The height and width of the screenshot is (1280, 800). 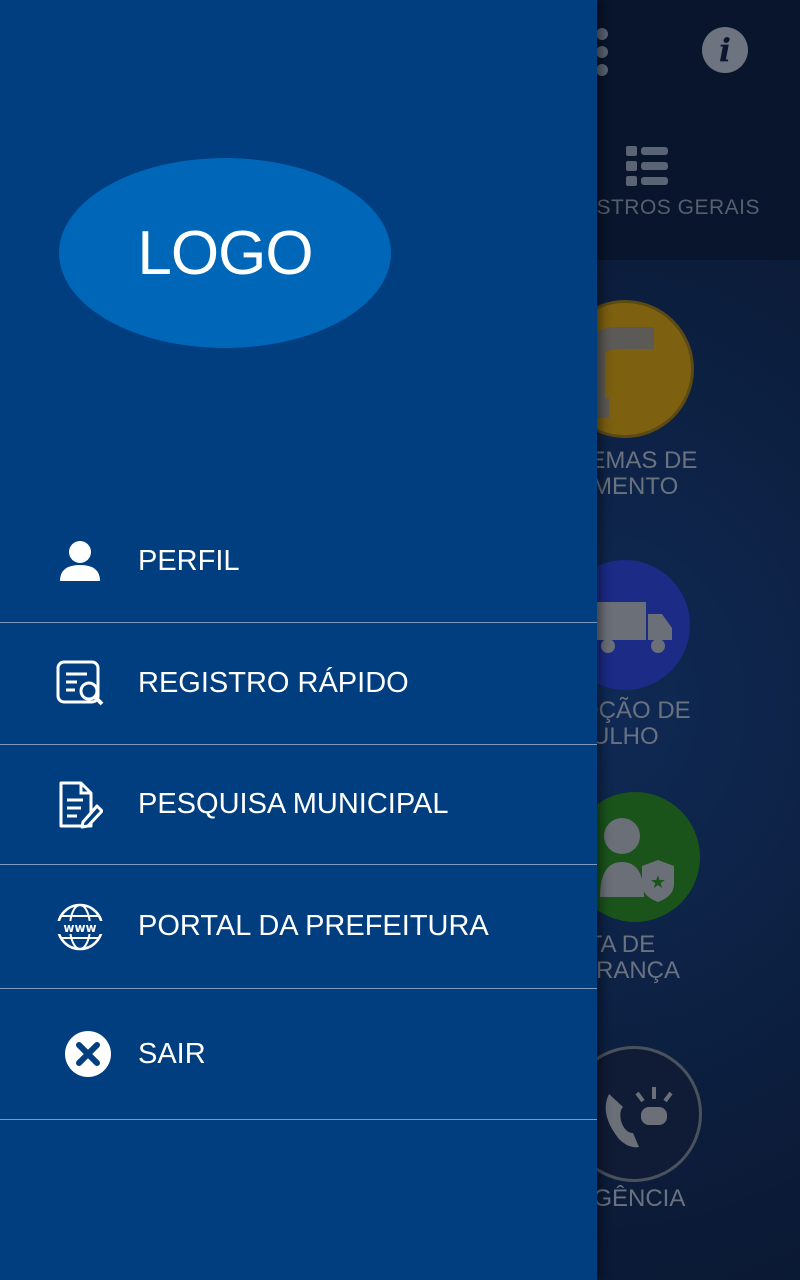 What do you see at coordinates (80, 561) in the screenshot?
I see `person-icon` at bounding box center [80, 561].